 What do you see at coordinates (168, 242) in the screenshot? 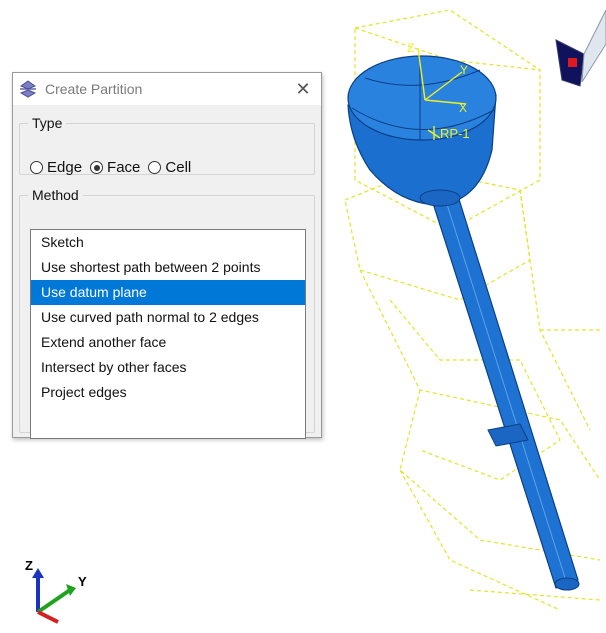
I see `method-item-sketch: Sketch` at bounding box center [168, 242].